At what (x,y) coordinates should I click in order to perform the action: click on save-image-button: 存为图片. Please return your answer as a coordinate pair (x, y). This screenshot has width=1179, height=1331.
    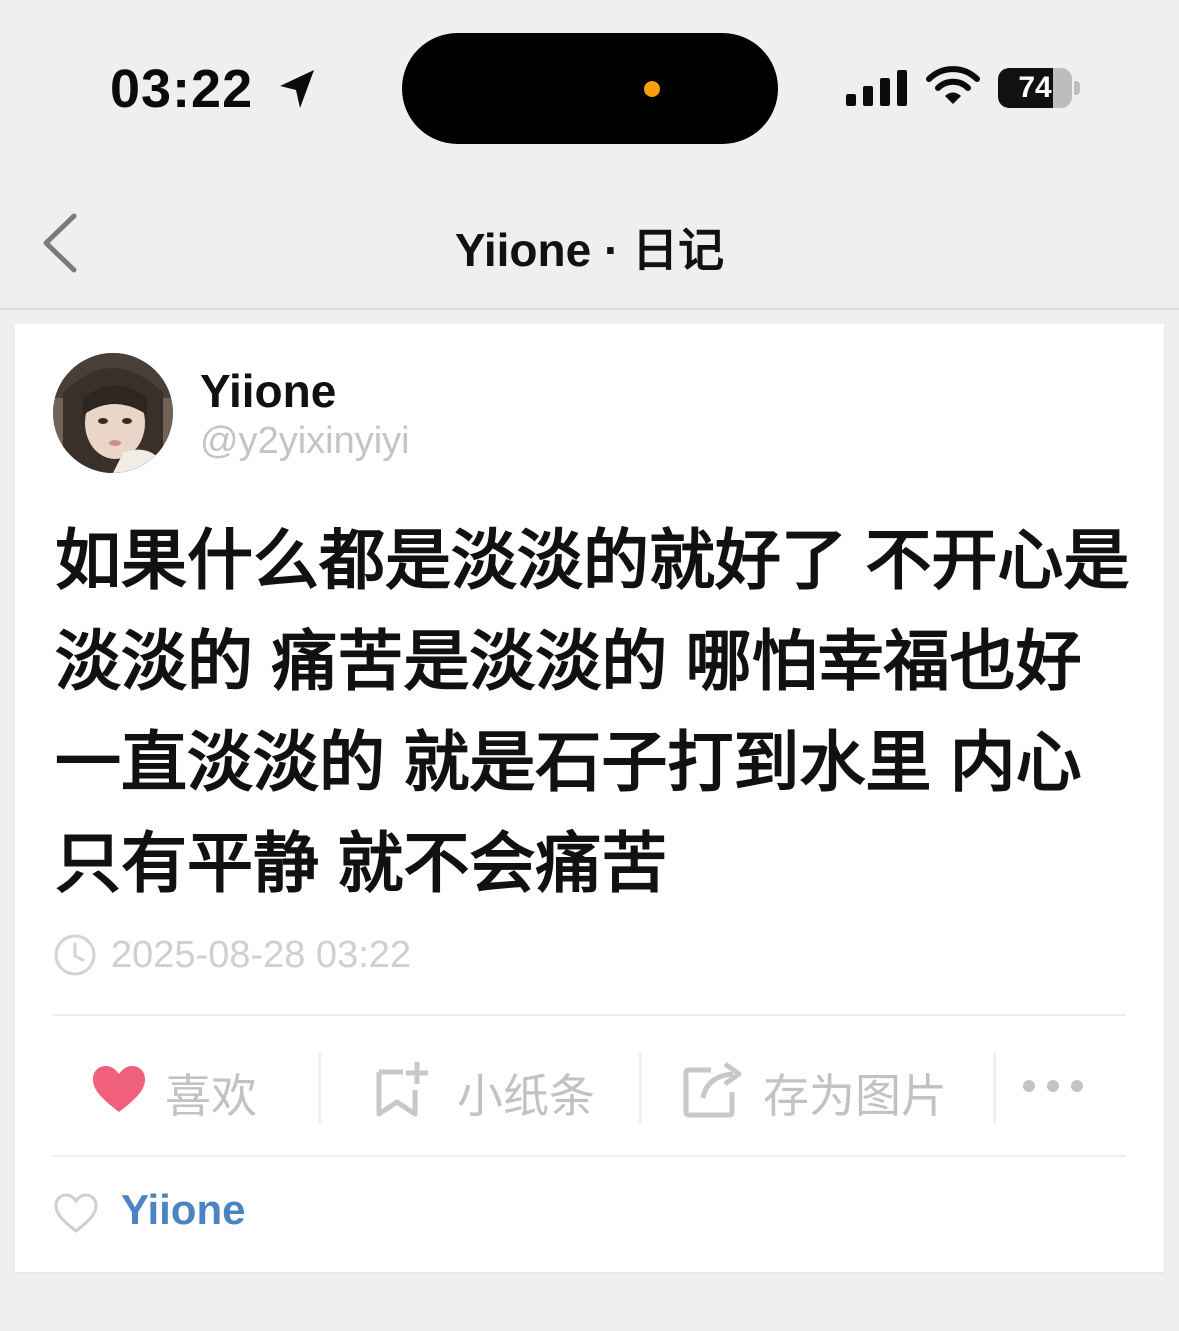
    Looking at the image, I should click on (828, 1087).